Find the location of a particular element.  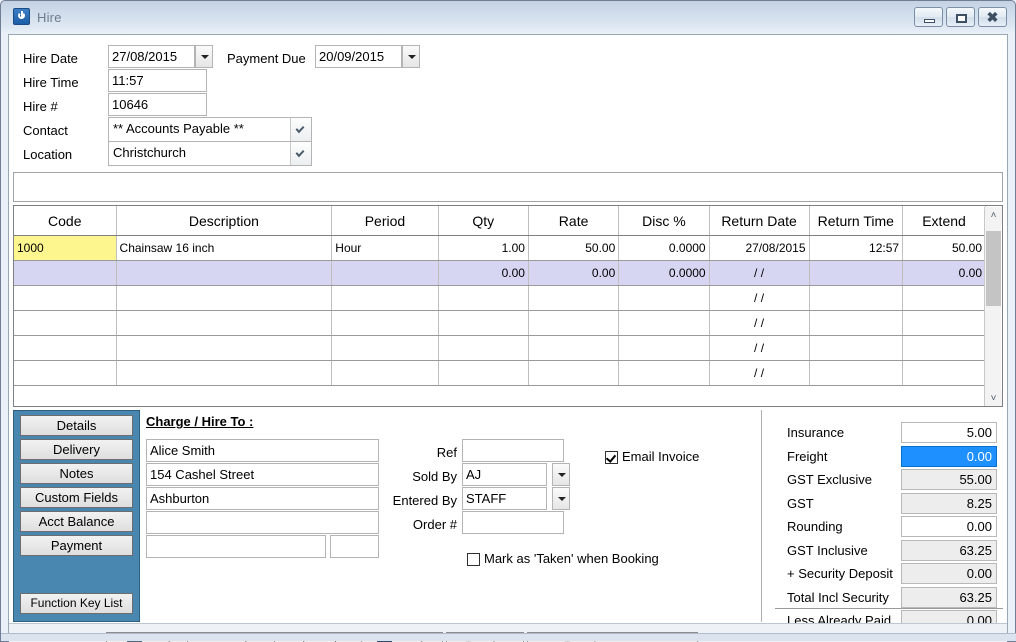

charge-postcode-input is located at coordinates (354, 546).